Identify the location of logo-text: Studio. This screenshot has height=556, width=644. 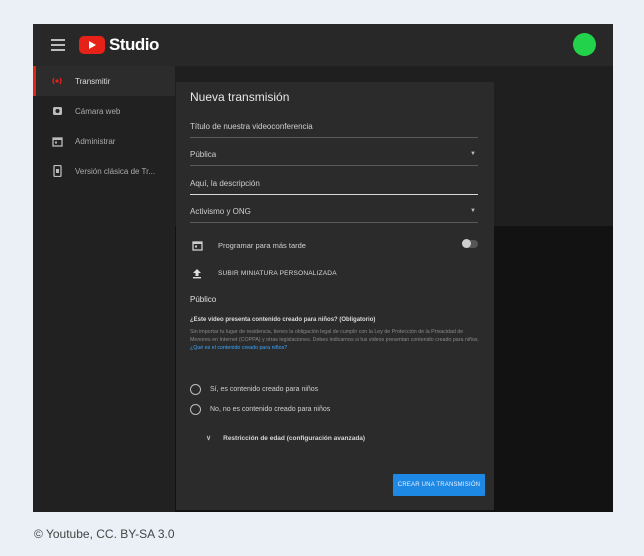
(134, 44).